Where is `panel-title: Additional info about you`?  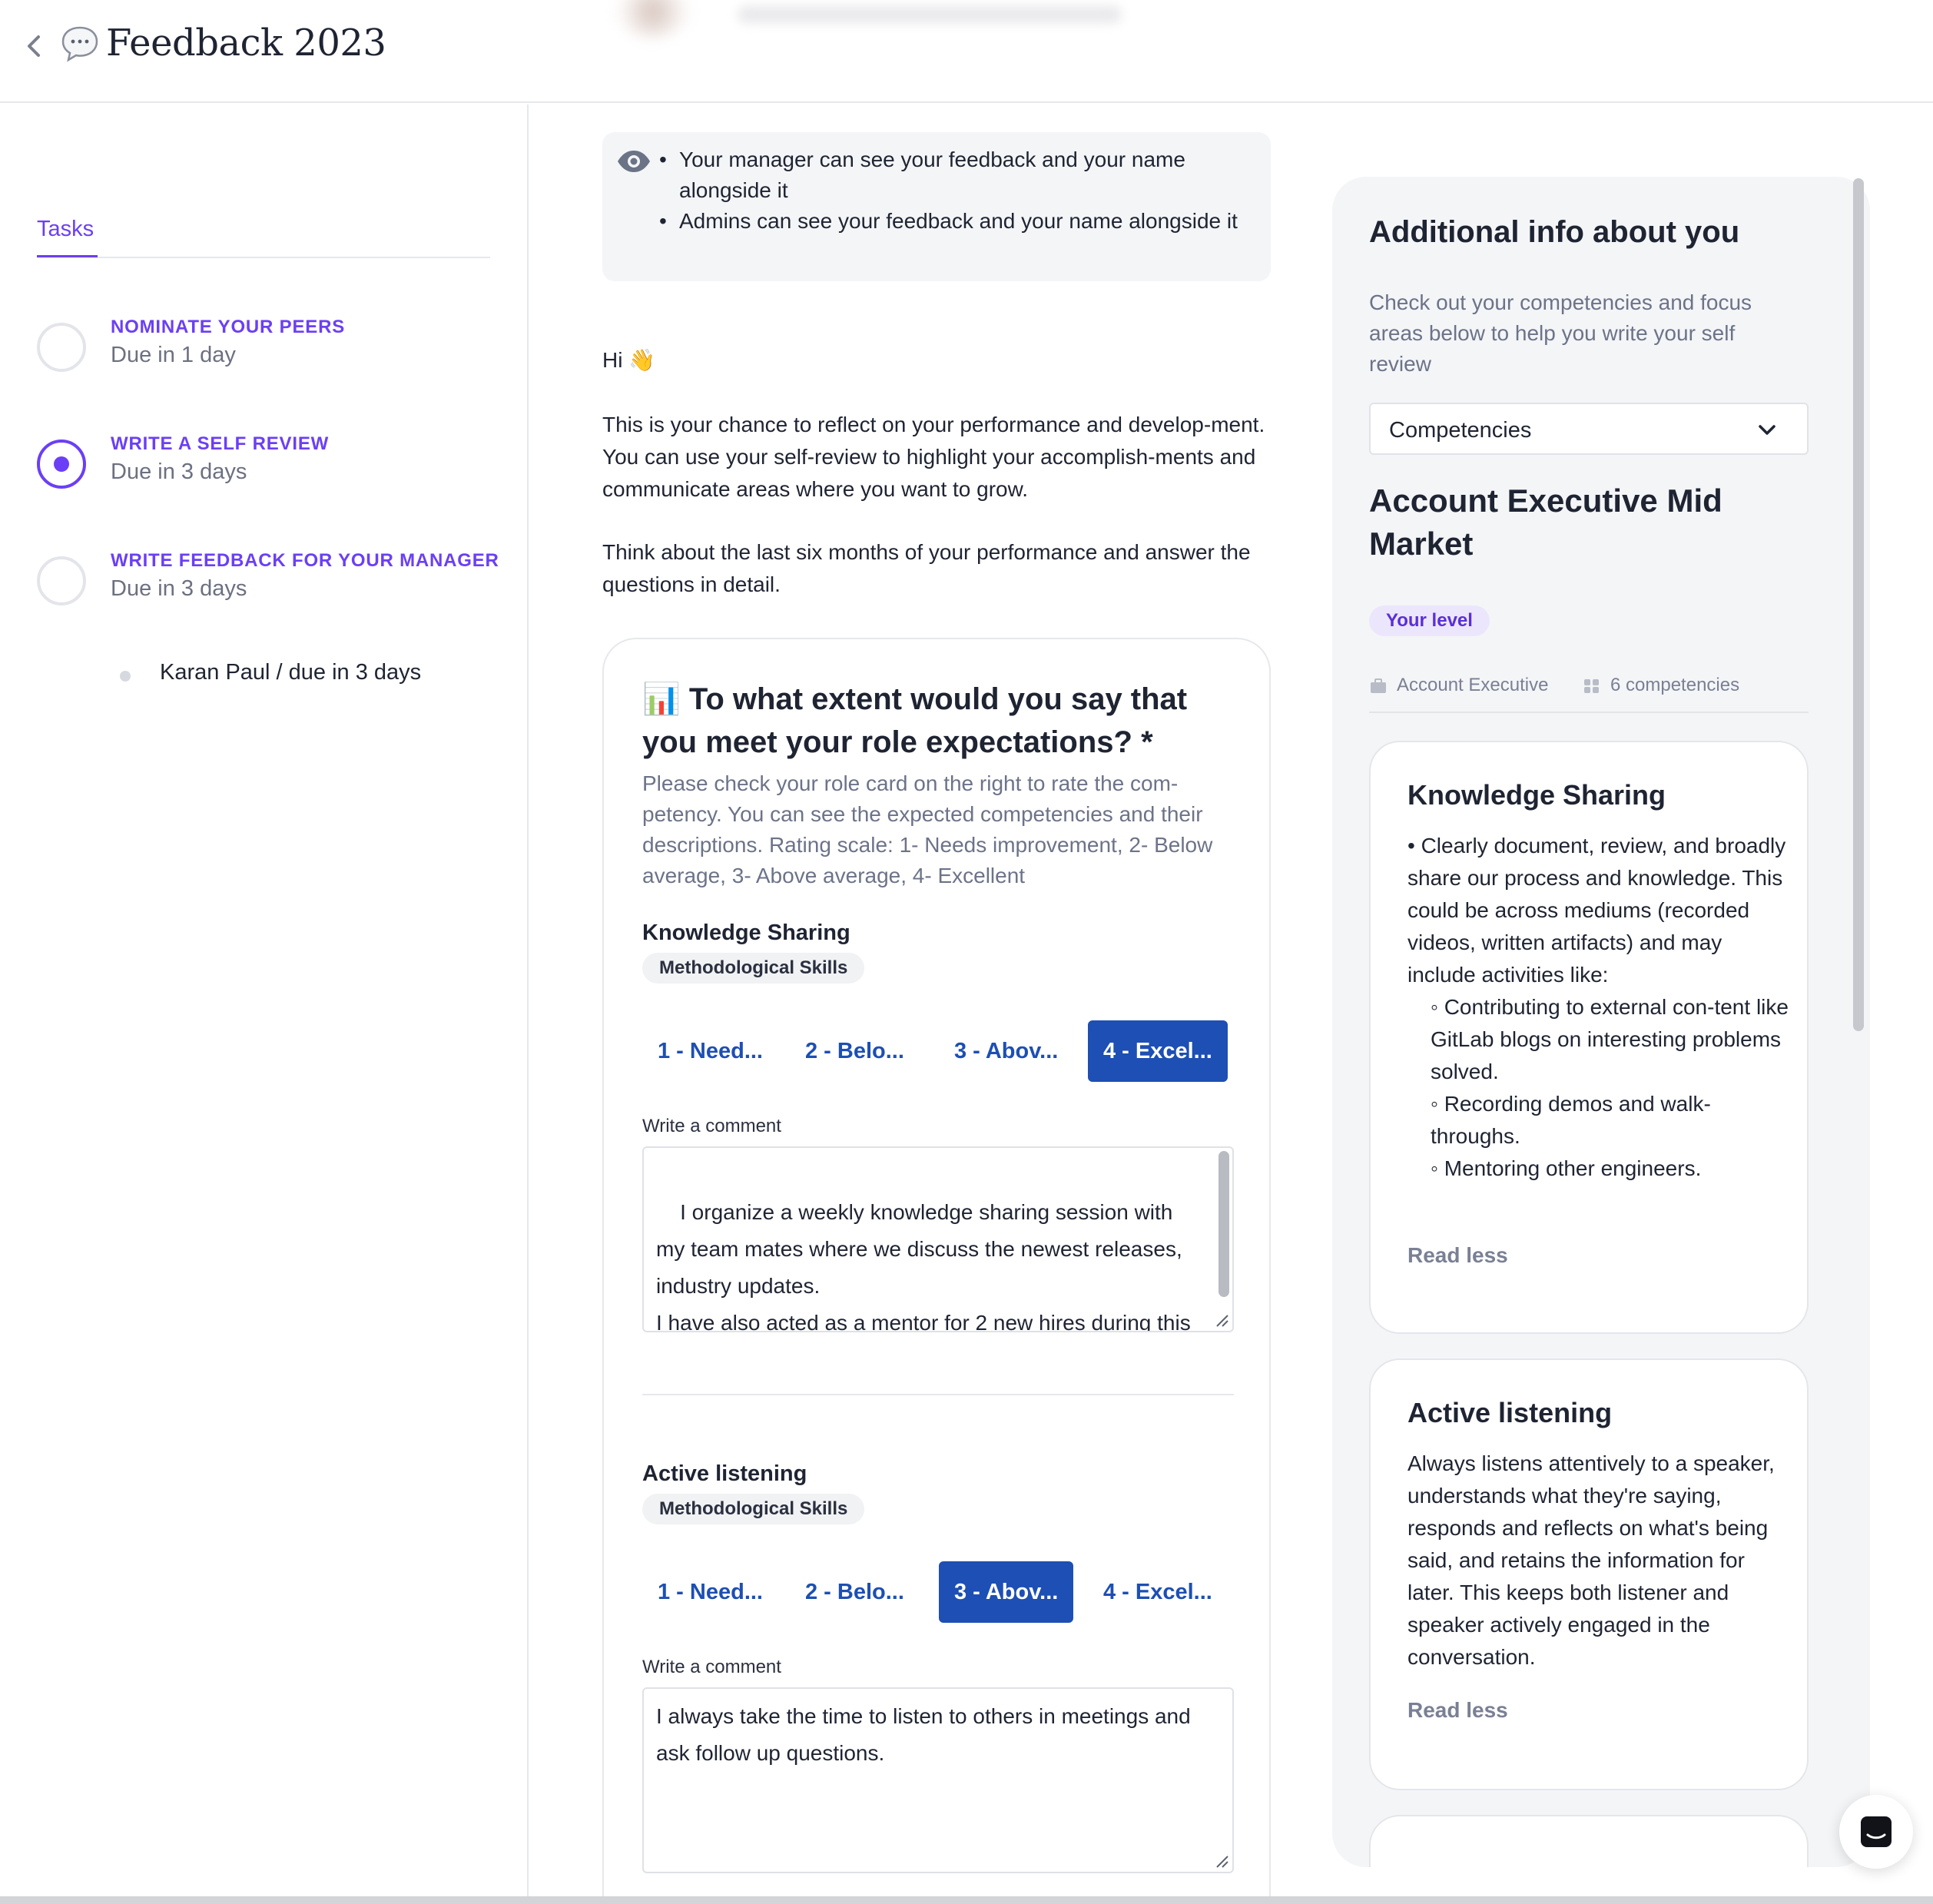
panel-title: Additional info about you is located at coordinates (1554, 232).